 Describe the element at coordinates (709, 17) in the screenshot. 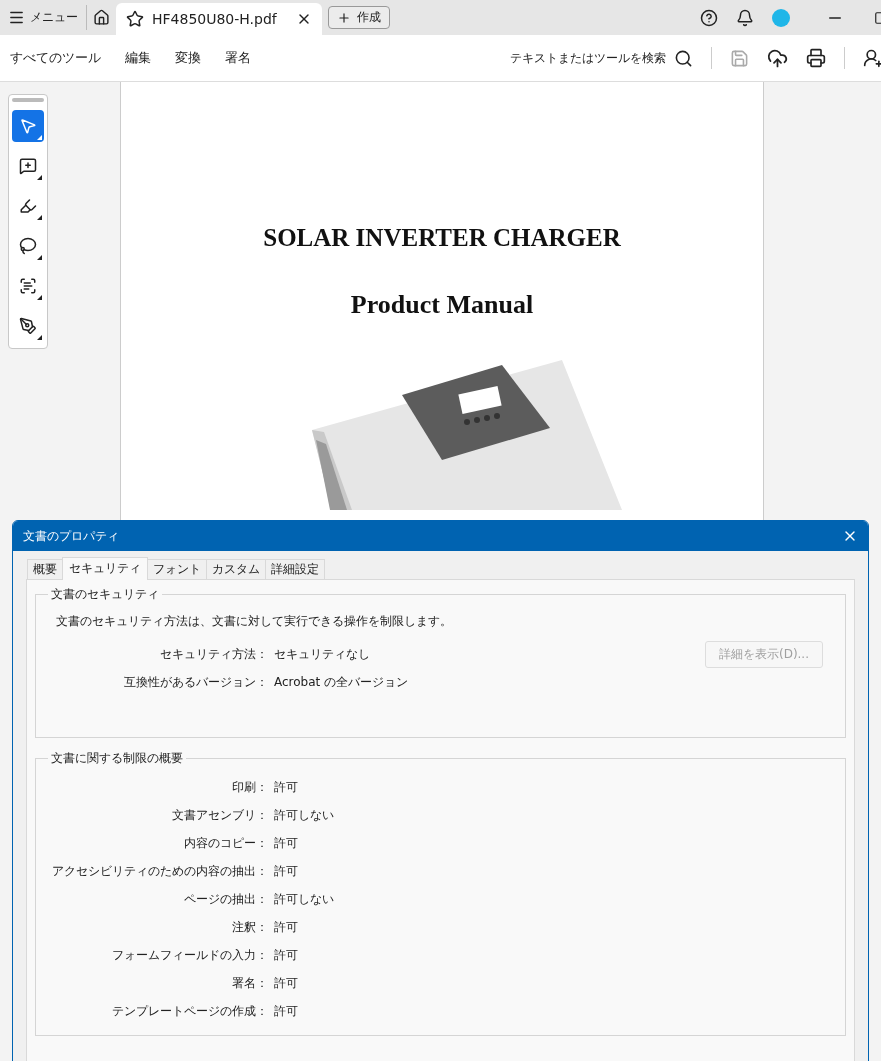

I see `help-icon` at that location.